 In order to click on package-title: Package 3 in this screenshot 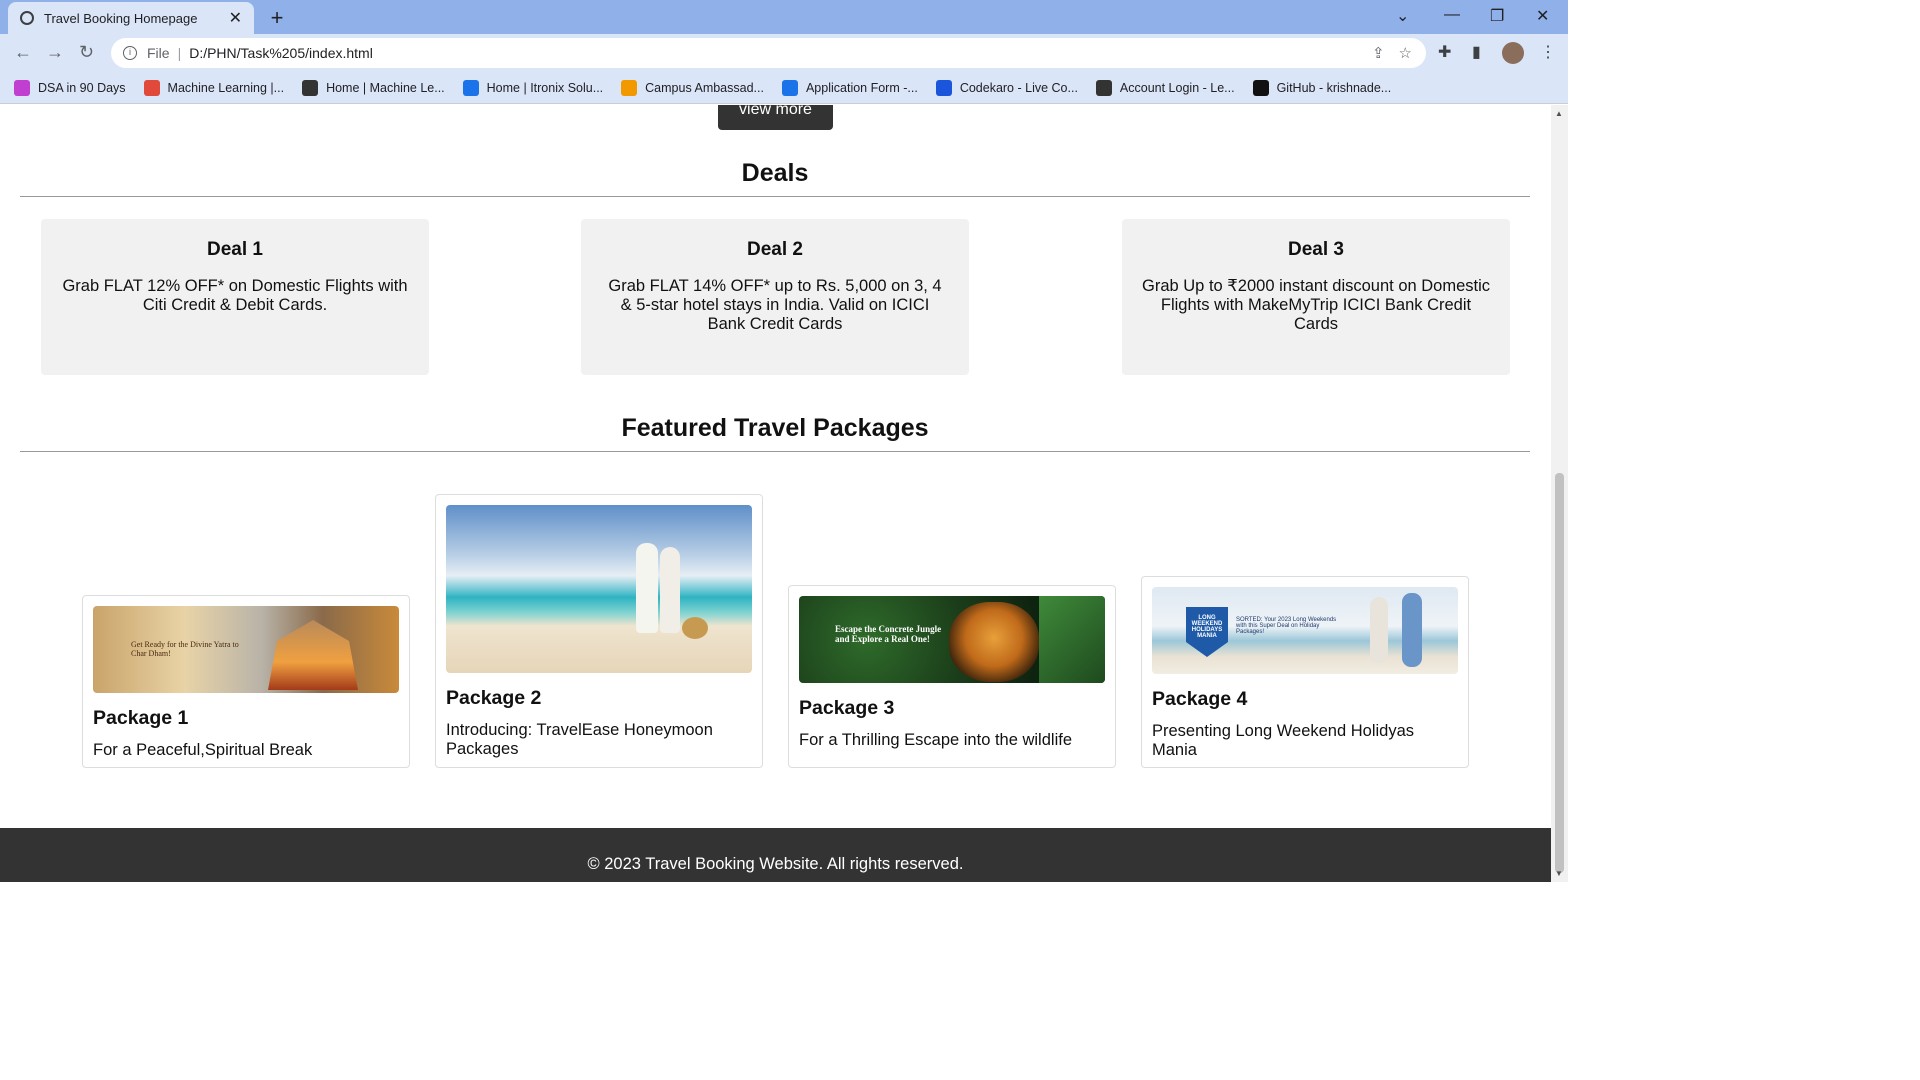, I will do `click(847, 708)`.